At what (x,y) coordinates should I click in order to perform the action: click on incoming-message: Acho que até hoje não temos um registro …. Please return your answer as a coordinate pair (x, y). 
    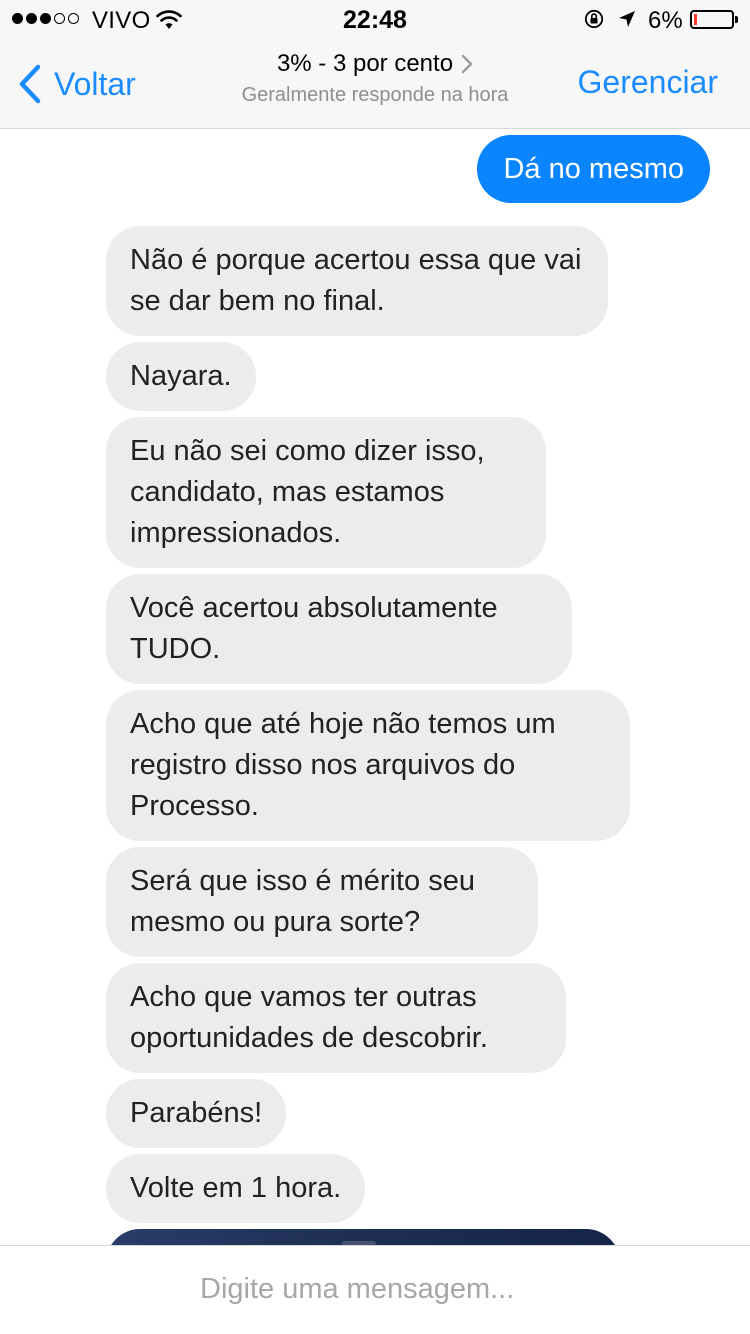
    Looking at the image, I should click on (368, 765).